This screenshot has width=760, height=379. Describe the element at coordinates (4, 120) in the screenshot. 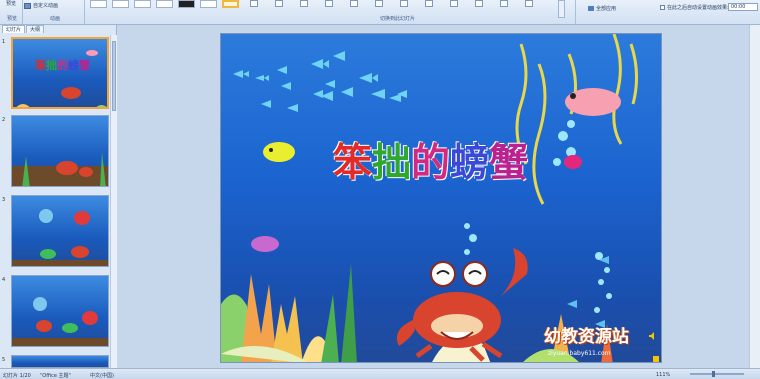

I see `slide-number: 2` at that location.